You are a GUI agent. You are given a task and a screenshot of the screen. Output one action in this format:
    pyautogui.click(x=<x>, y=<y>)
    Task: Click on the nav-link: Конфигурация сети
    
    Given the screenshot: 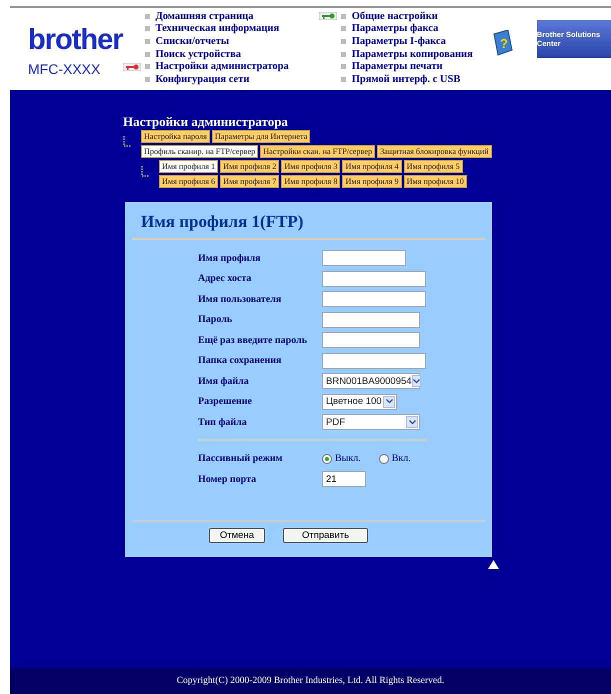 What is the action you would take?
    pyautogui.click(x=203, y=79)
    